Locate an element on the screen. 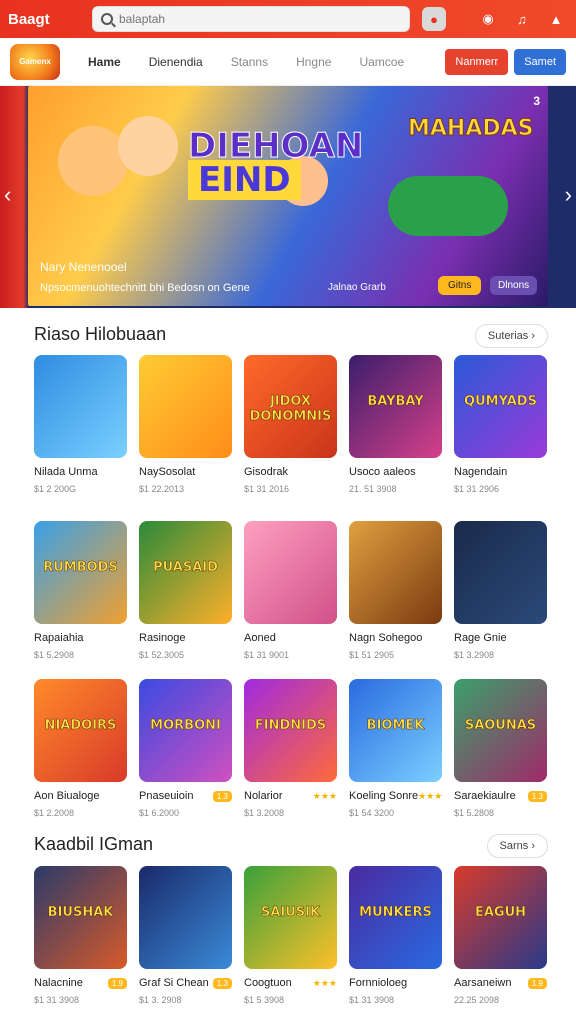 This screenshot has width=576, height=1024. search-bar is located at coordinates (251, 19).